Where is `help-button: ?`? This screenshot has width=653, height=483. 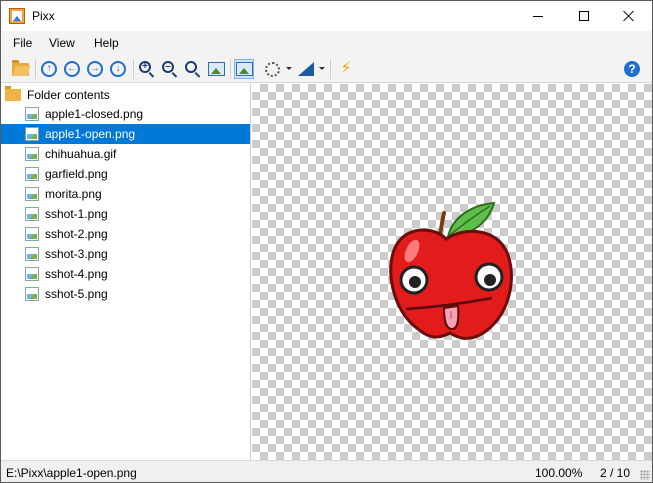
help-button: ? is located at coordinates (632, 69).